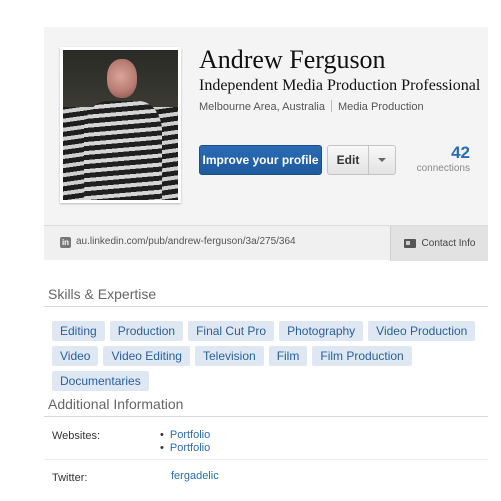  What do you see at coordinates (409, 243) in the screenshot?
I see `contact-card-icon` at bounding box center [409, 243].